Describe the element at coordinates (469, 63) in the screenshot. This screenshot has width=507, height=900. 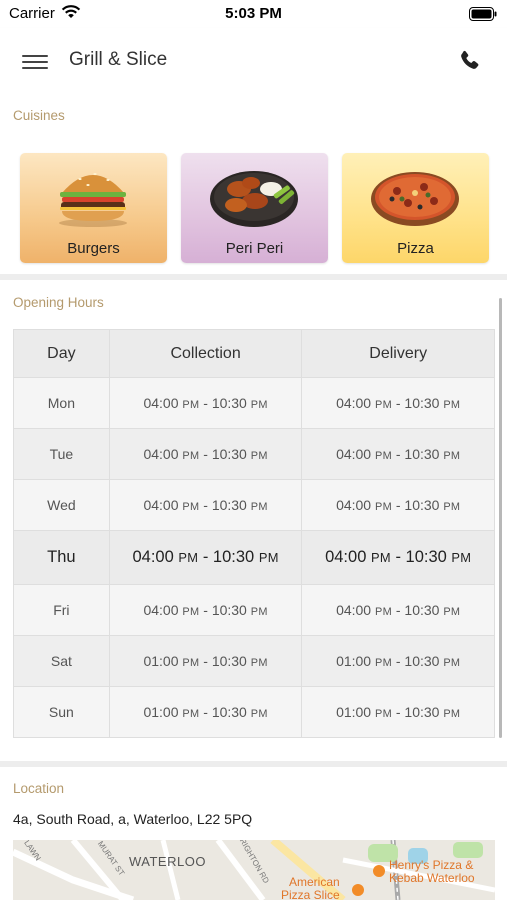
I see `phone-icon` at that location.